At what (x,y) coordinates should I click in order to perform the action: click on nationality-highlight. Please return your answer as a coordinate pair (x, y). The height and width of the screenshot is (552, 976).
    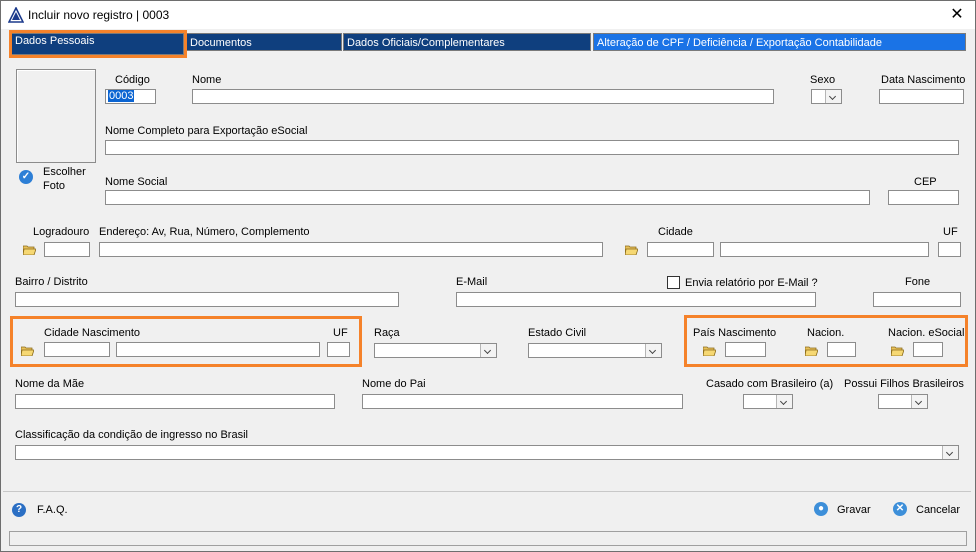
    Looking at the image, I should click on (826, 341).